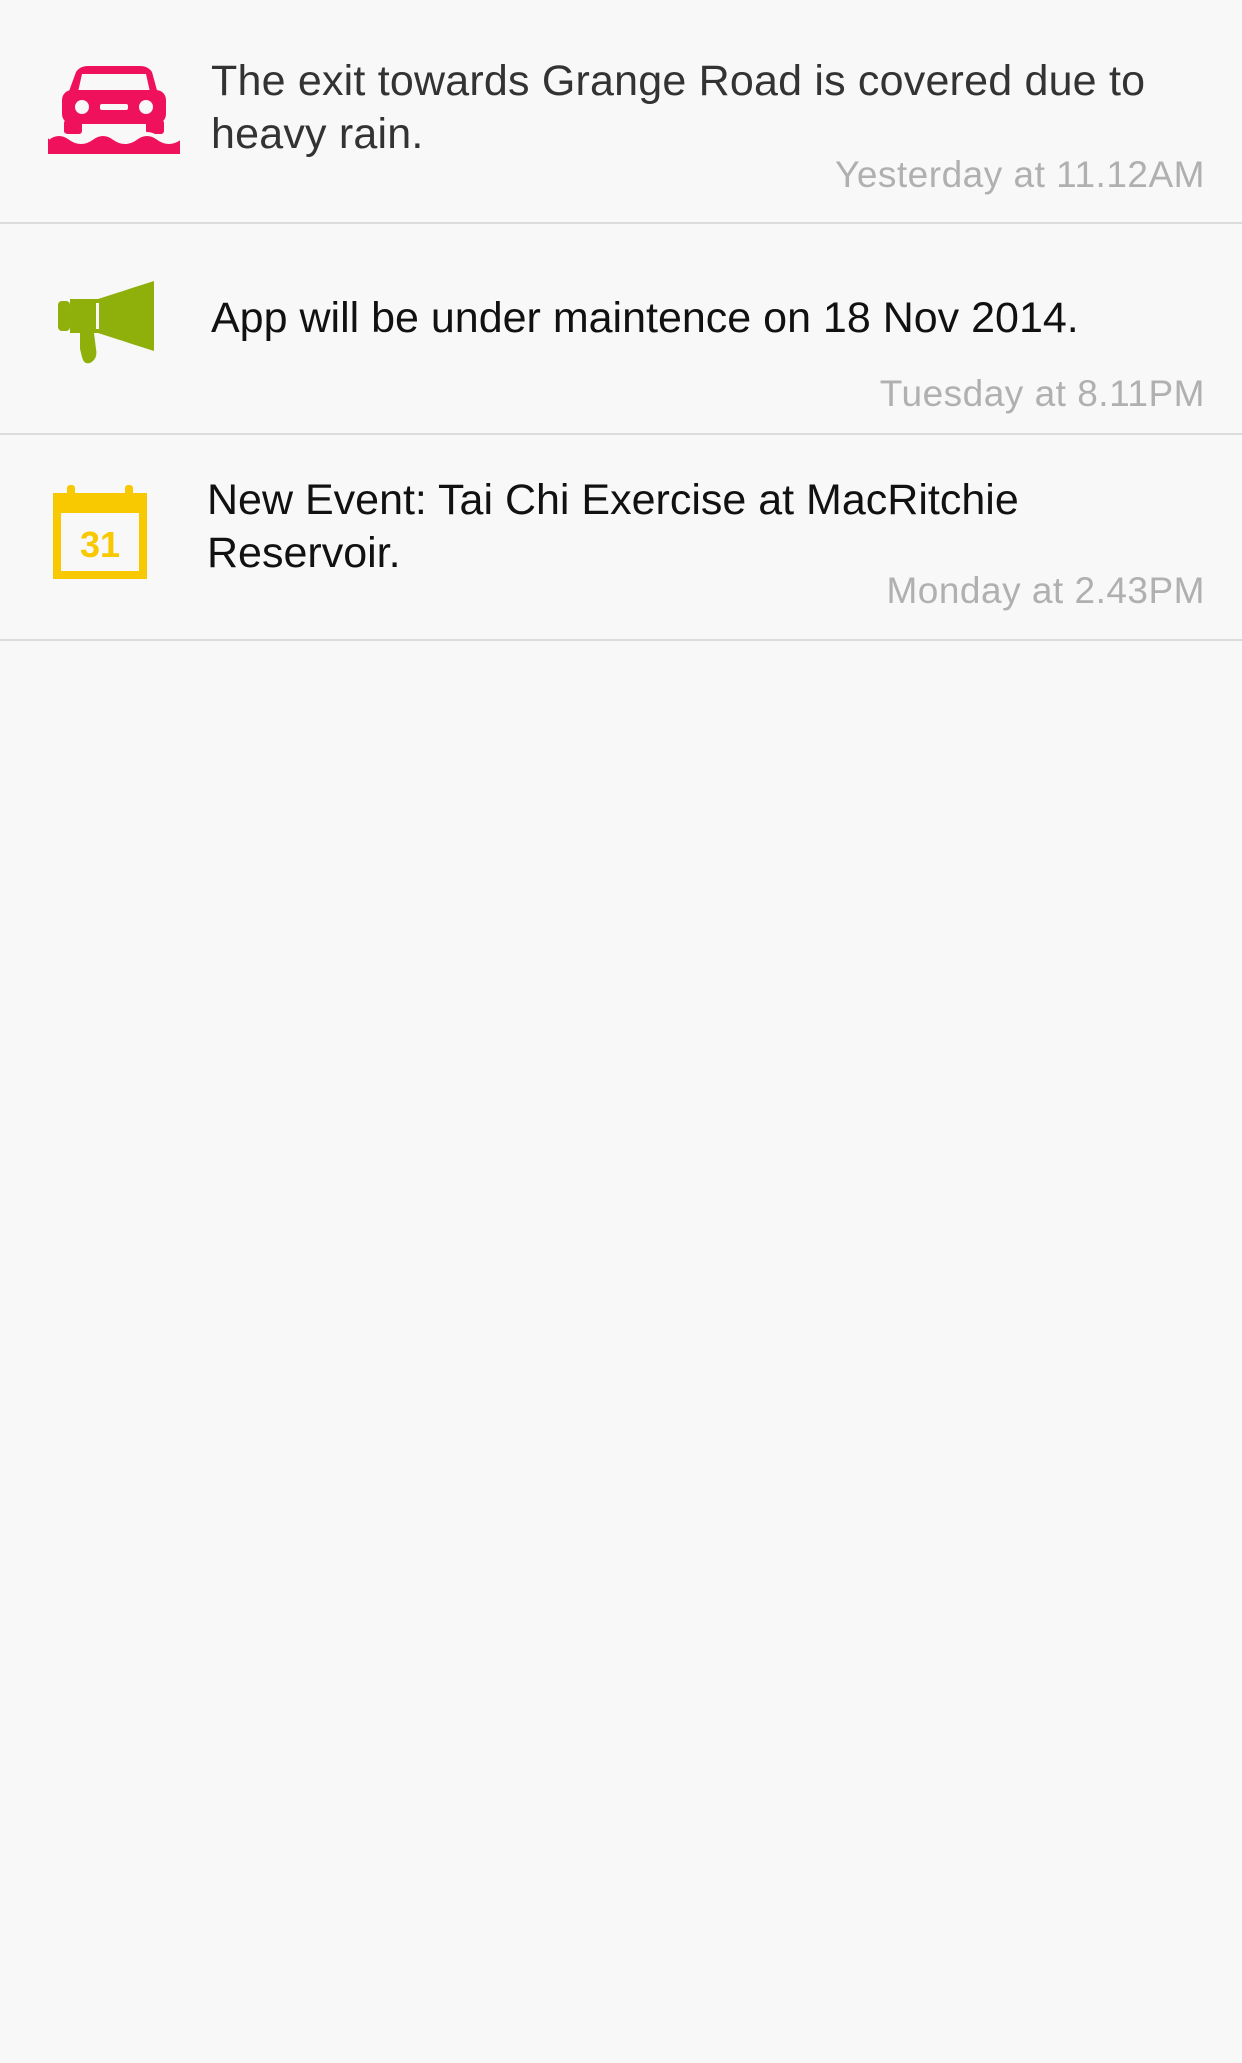 Image resolution: width=1242 pixels, height=2063 pixels. Describe the element at coordinates (1042, 393) in the screenshot. I see `notification-timestamp: Tuesday at 8.11PM` at that location.